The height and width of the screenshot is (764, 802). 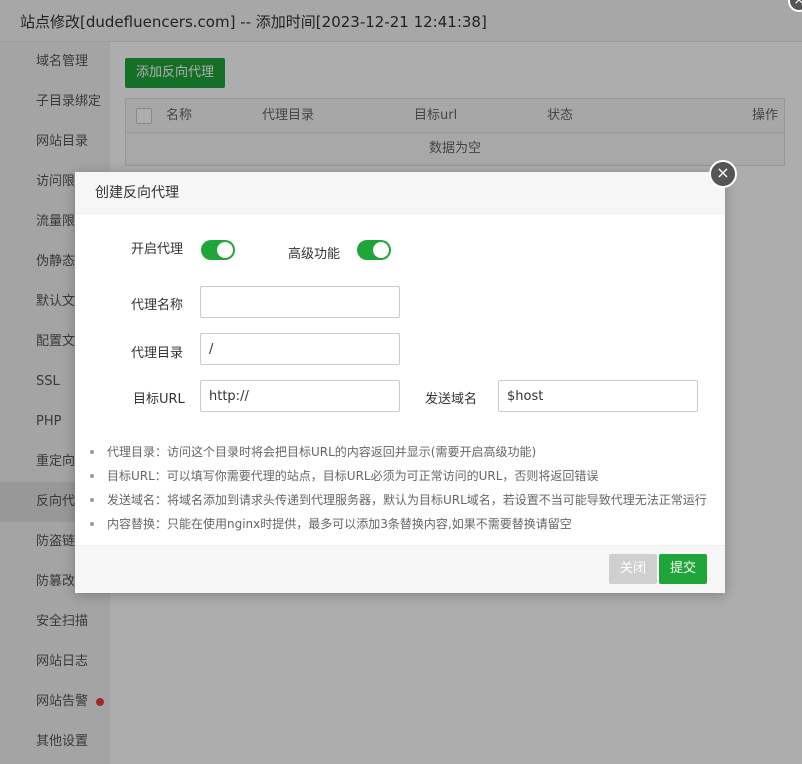 I want to click on send-domain-input, so click(x=598, y=396).